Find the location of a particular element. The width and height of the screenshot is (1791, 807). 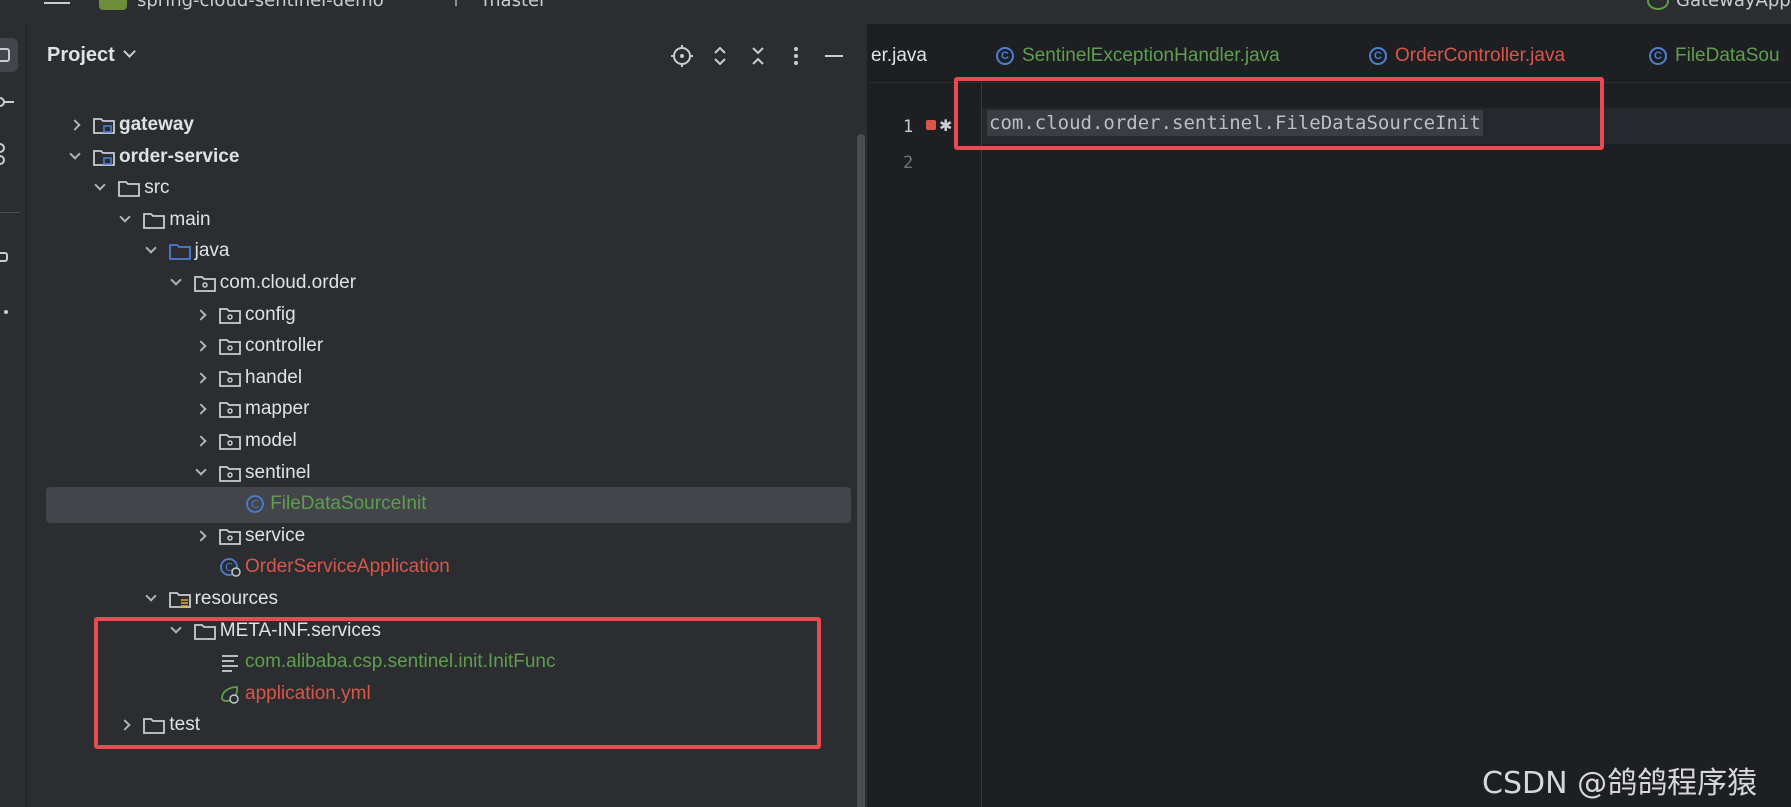

panel-header: Project is located at coordinates (447, 54).